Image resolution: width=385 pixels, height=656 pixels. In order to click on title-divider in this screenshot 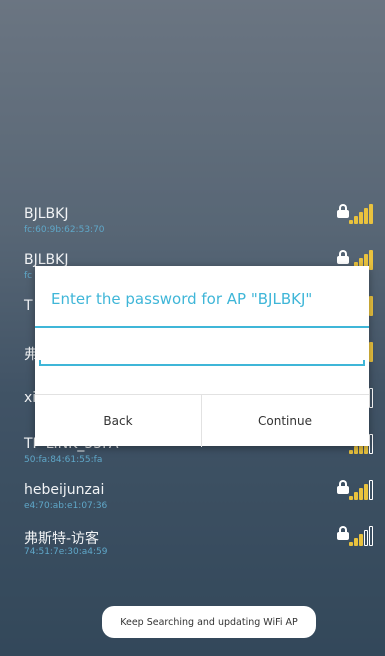, I will do `click(202, 327)`.